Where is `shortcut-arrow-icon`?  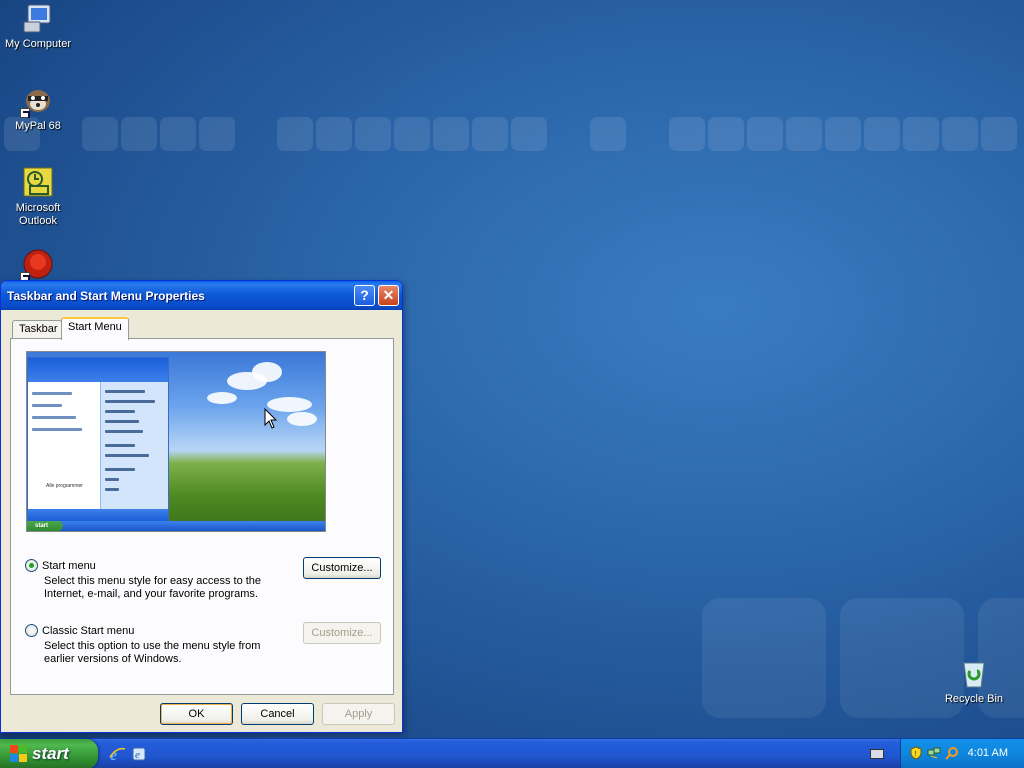
shortcut-arrow-icon is located at coordinates (25, 113).